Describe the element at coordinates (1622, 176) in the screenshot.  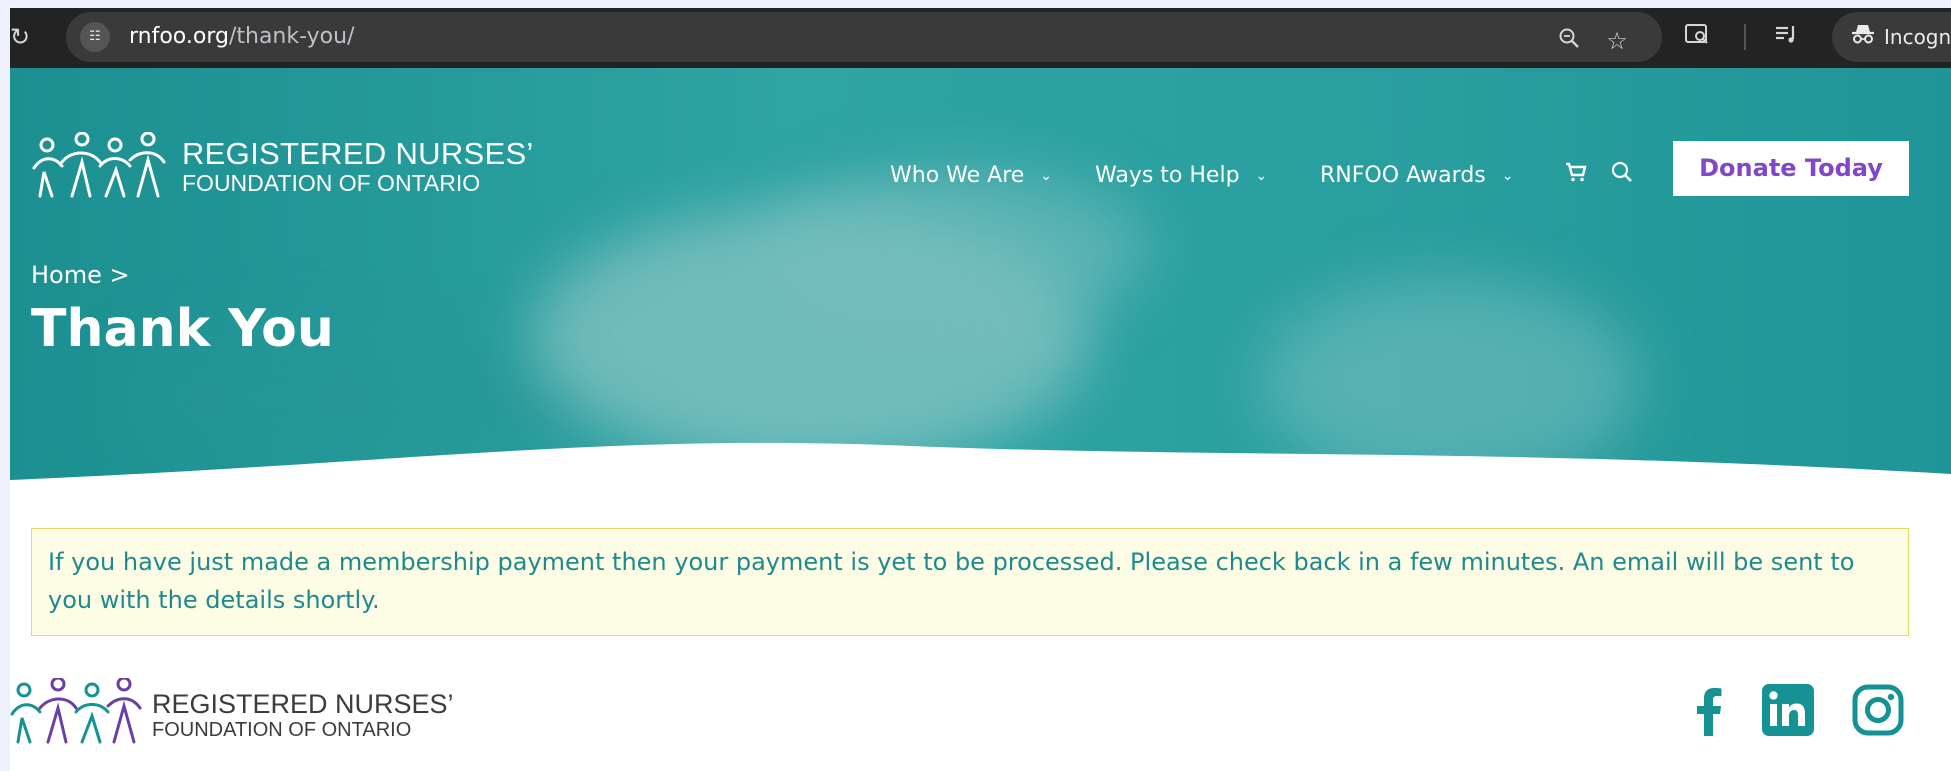
I see `search-icon` at that location.